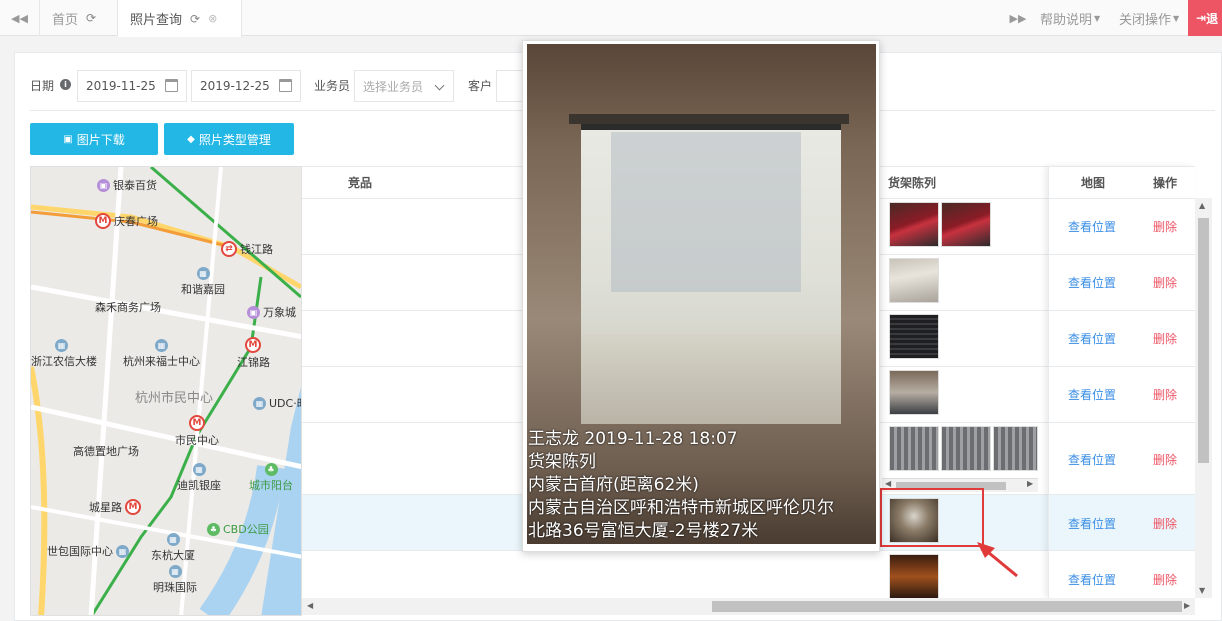  I want to click on projected-content, so click(706, 212).